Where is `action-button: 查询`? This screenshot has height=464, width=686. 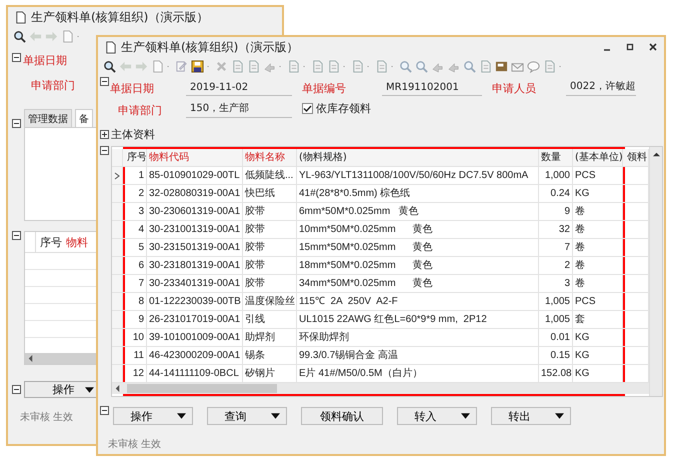
action-button: 查询 is located at coordinates (247, 416).